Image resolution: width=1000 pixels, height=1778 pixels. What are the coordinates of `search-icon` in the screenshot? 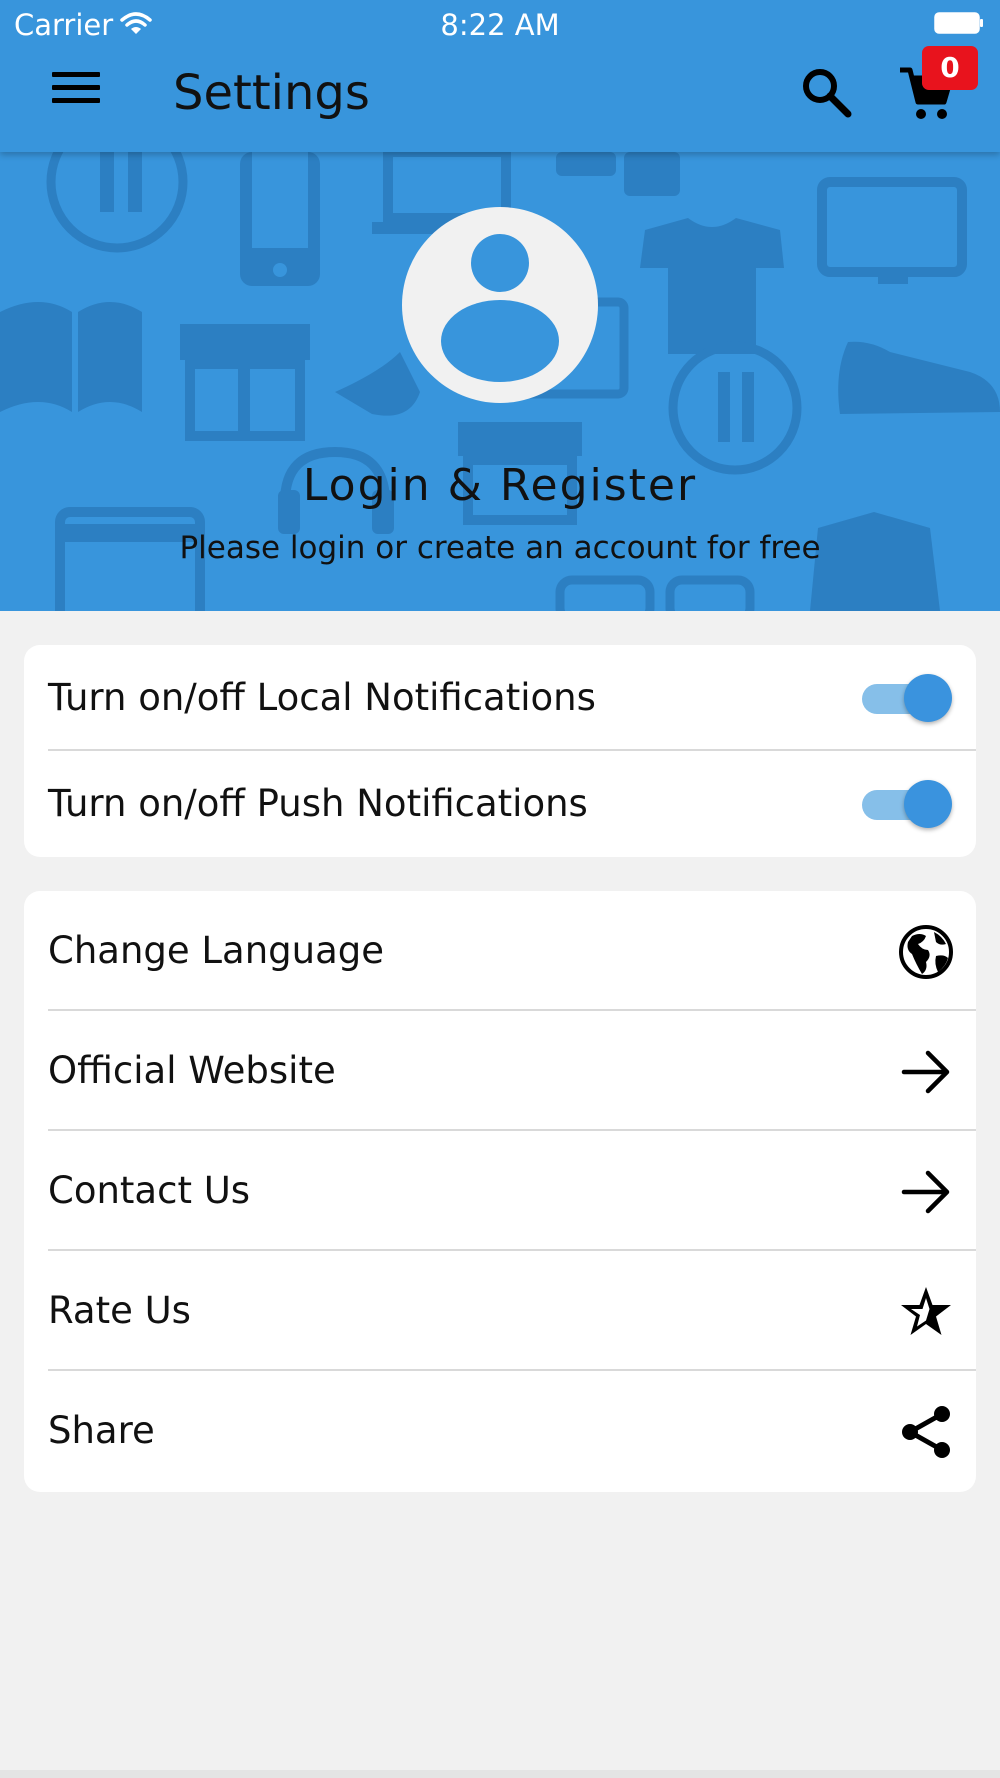 It's located at (826, 92).